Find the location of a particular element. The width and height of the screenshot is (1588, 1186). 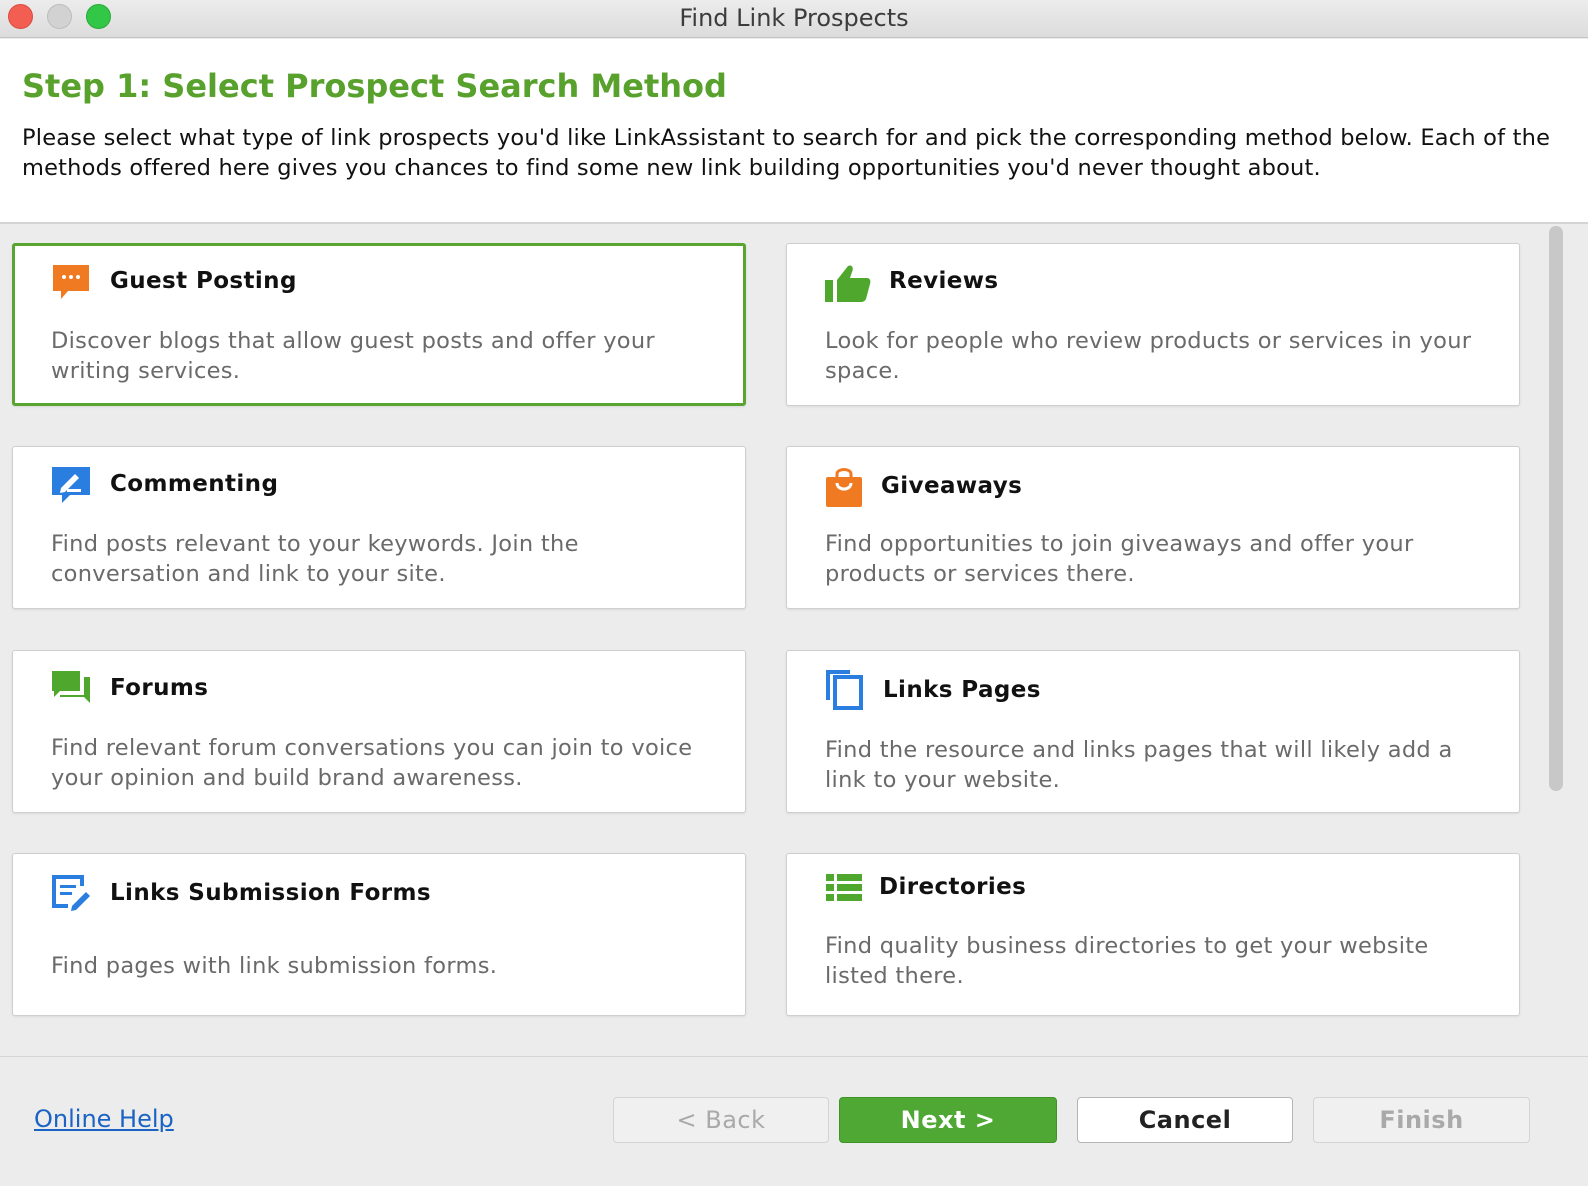

title-bar: Find Link Prospects is located at coordinates (794, 19).